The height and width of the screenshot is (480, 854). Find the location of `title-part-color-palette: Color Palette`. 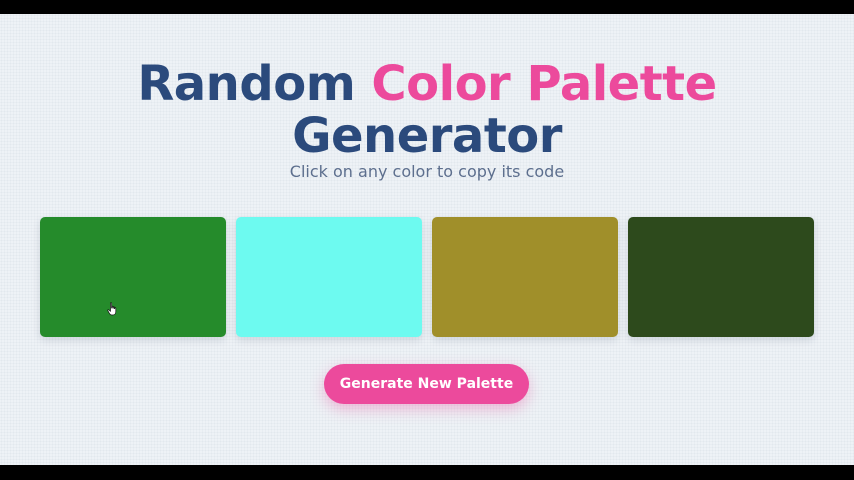

title-part-color-palette: Color Palette is located at coordinates (544, 84).